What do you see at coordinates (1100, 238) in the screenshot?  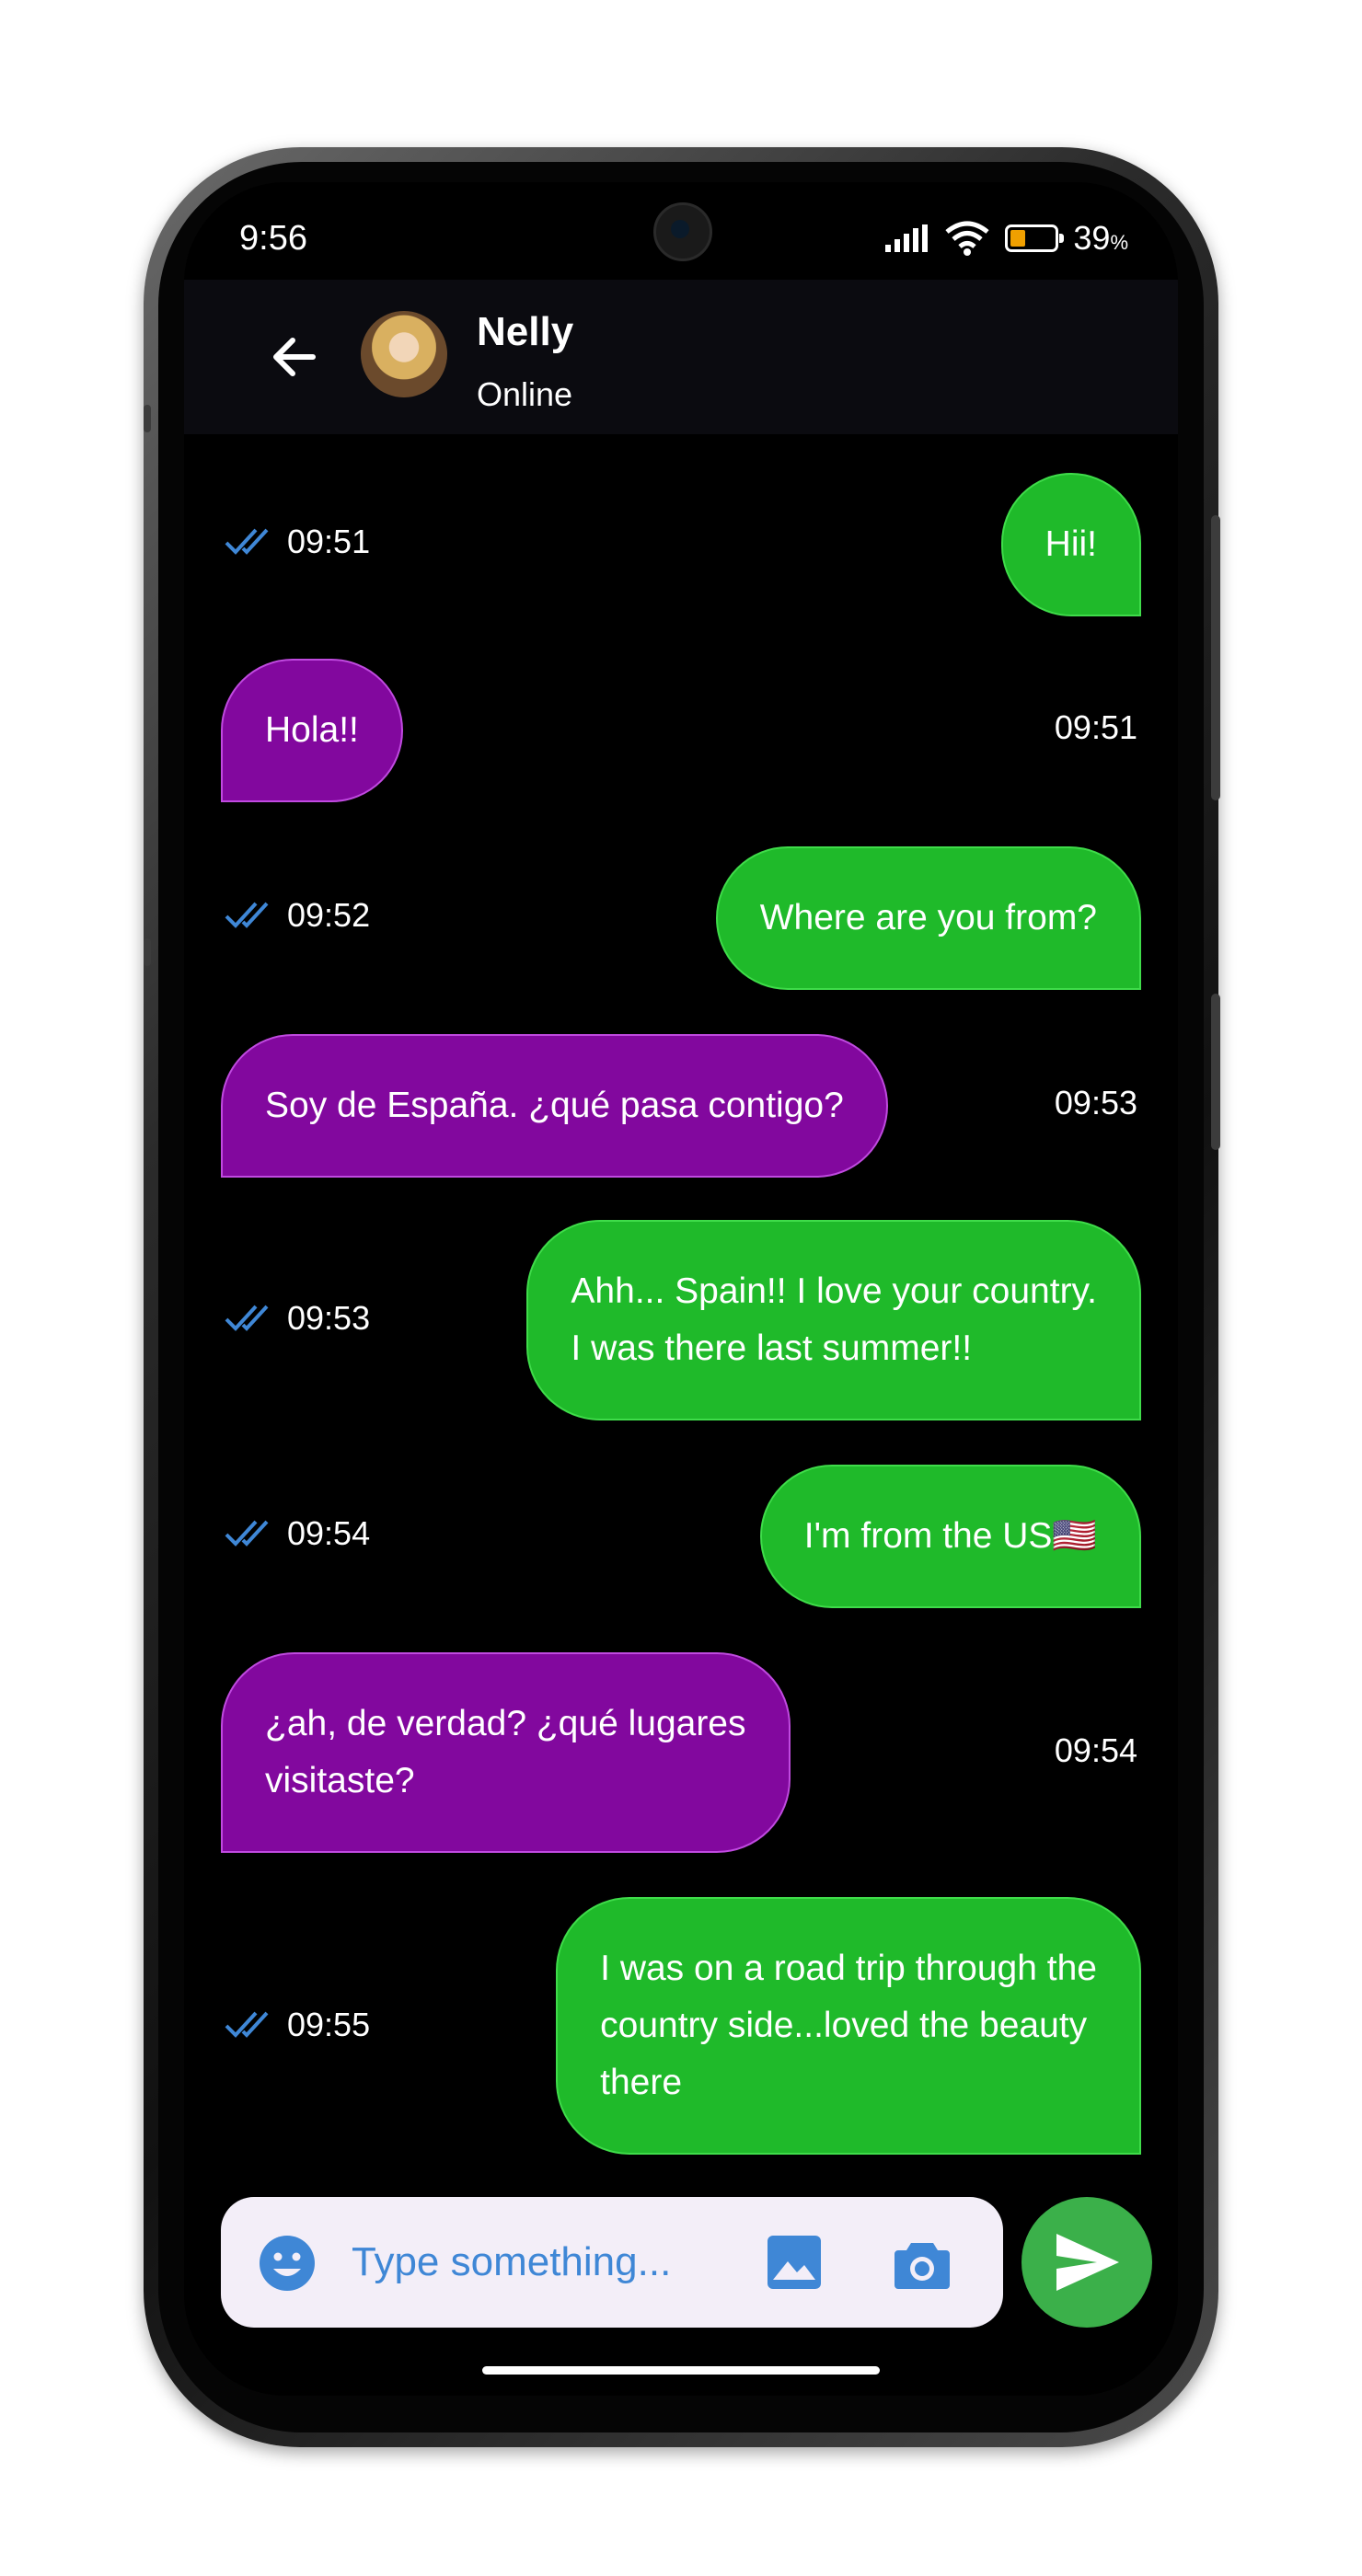 I see `battery-percent: 39%` at bounding box center [1100, 238].